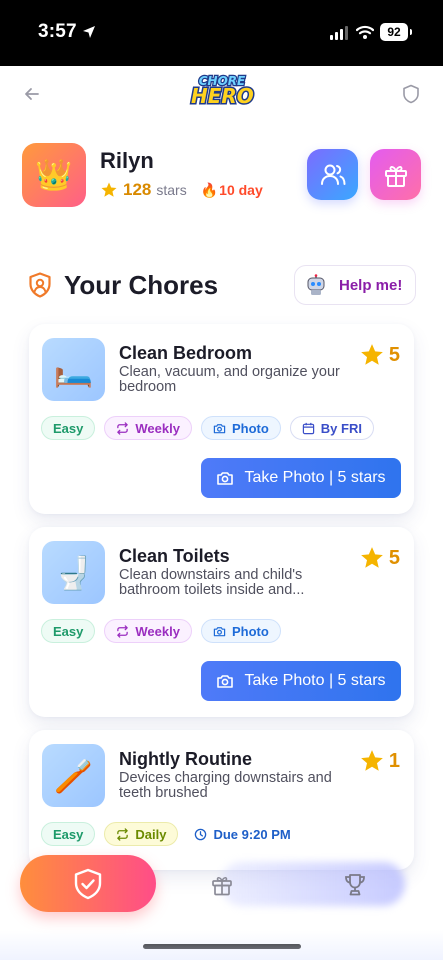  I want to click on wifi-icon, so click(365, 32).